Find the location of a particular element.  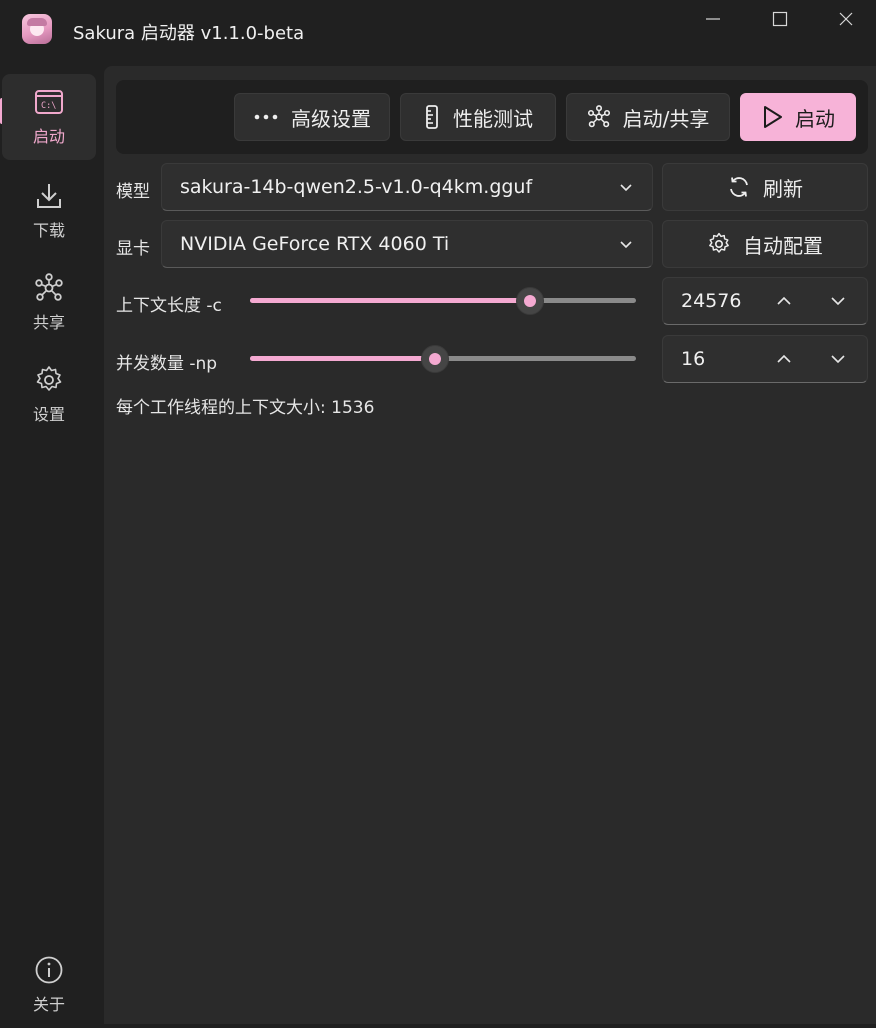

gpu-select-value: NVIDIA GeForce RTX 4060 Ti is located at coordinates (315, 244).